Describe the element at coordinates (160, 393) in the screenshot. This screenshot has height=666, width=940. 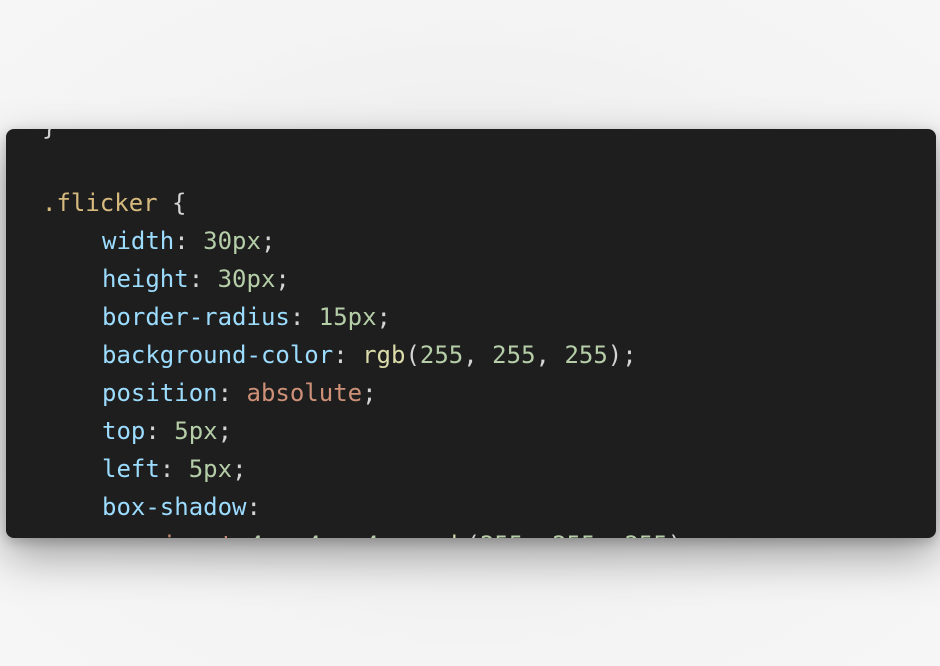
I see `css-property: position` at that location.